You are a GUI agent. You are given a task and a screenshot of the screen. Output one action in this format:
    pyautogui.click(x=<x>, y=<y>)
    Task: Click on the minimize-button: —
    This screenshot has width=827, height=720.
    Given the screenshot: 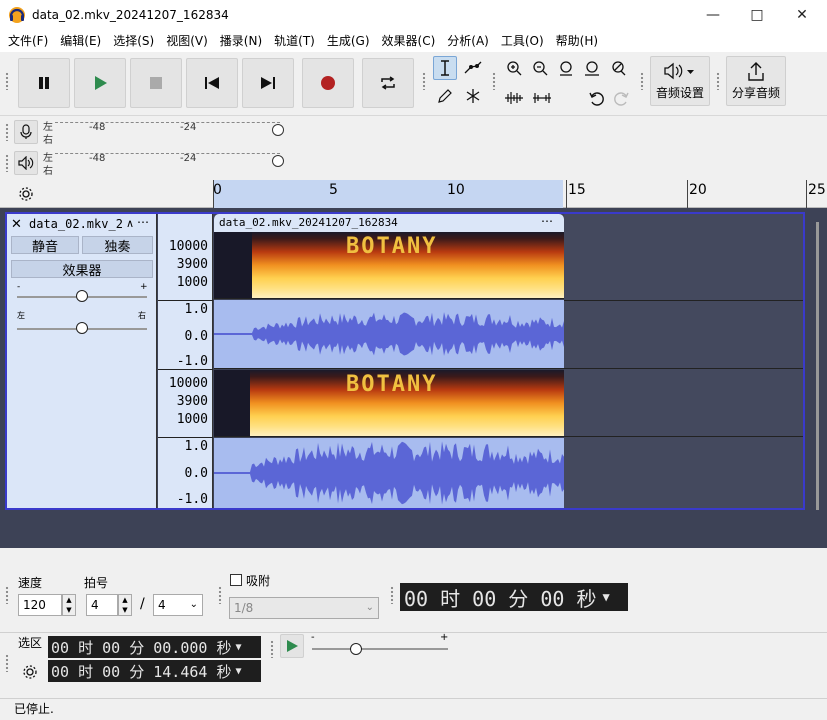 What is the action you would take?
    pyautogui.click(x=713, y=15)
    